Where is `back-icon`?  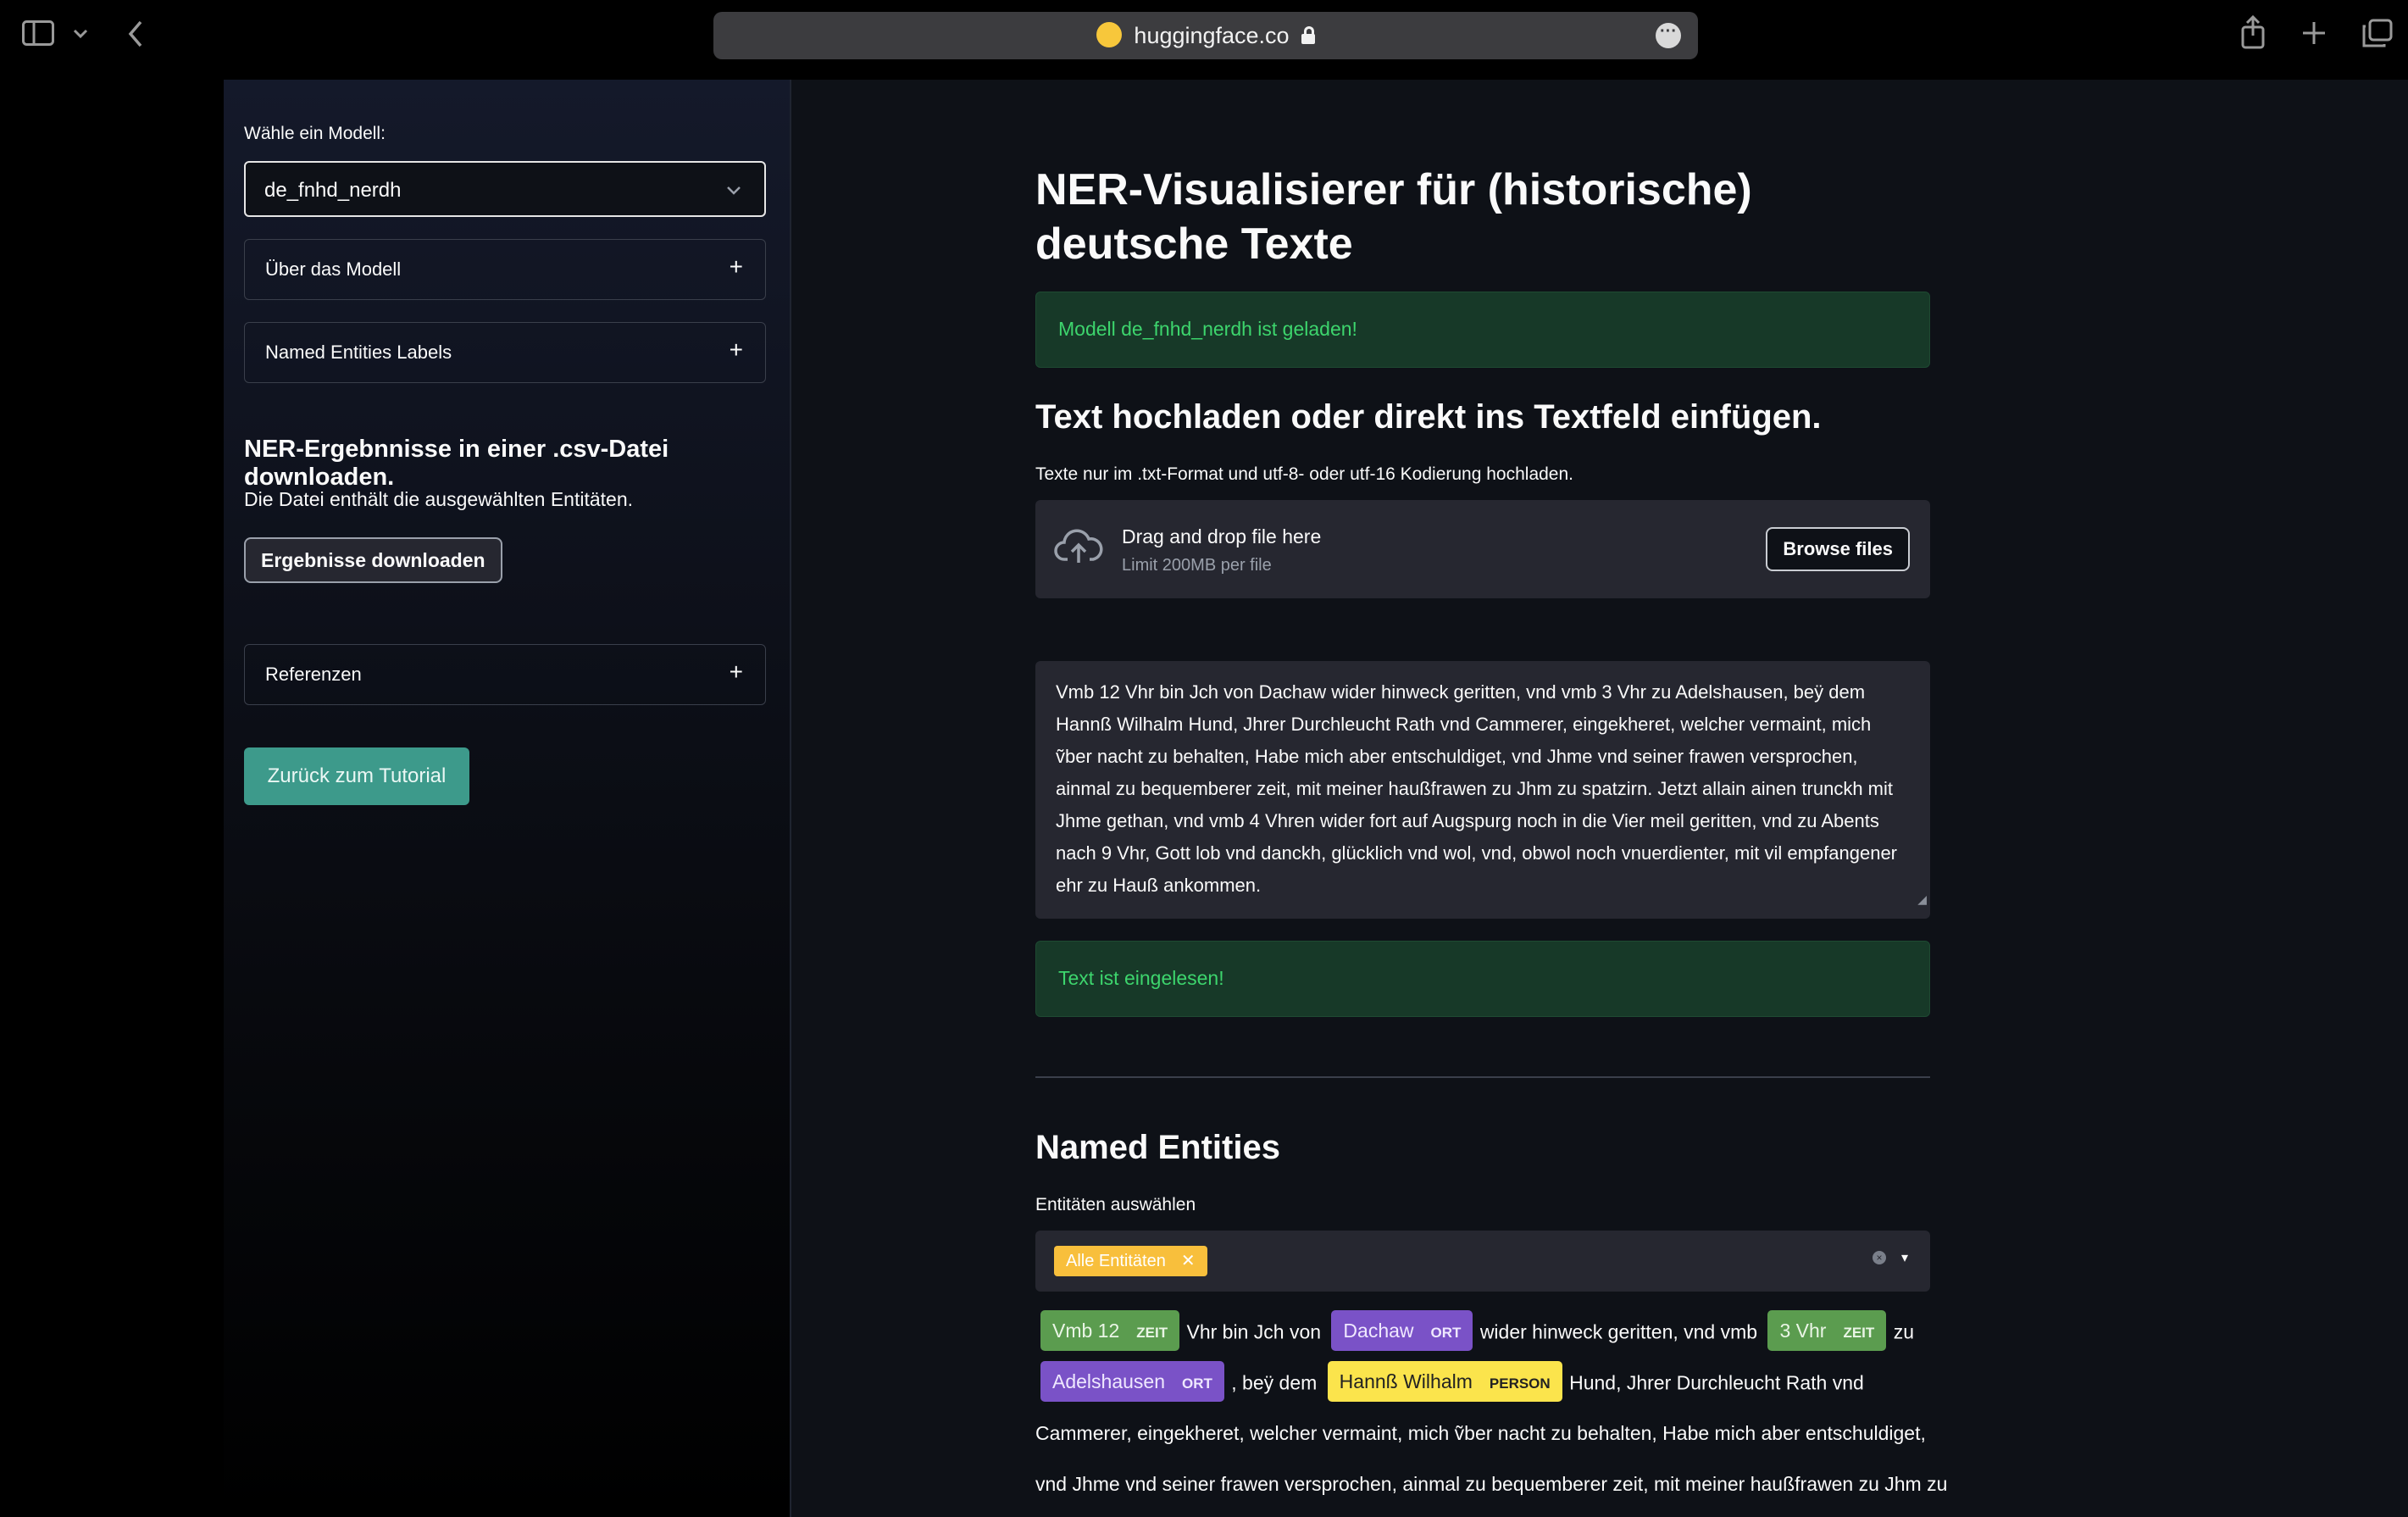 back-icon is located at coordinates (135, 33).